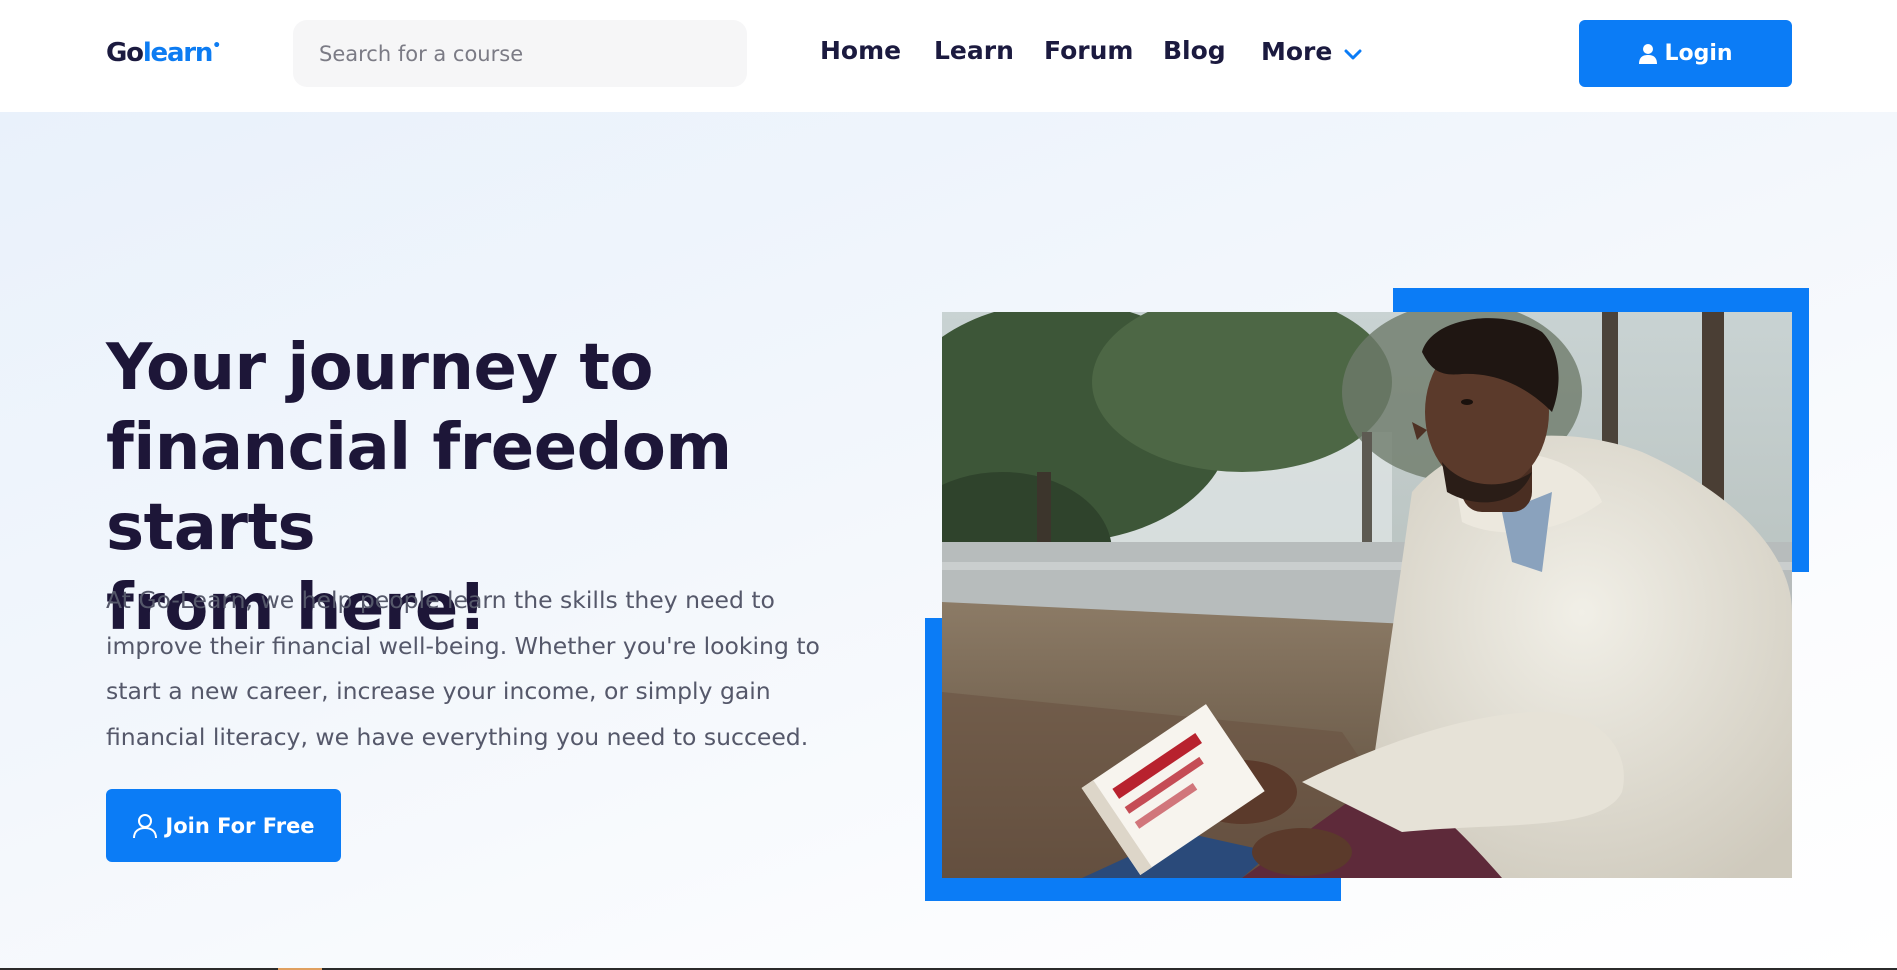 This screenshot has width=1897, height=970. I want to click on nav-forum: Forum, so click(1088, 50).